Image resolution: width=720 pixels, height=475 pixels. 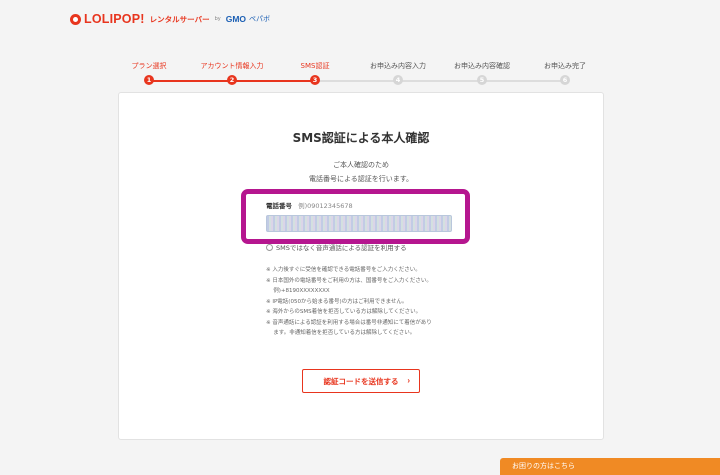 What do you see at coordinates (114, 19) in the screenshot?
I see `brand-name: LOLIPOP!` at bounding box center [114, 19].